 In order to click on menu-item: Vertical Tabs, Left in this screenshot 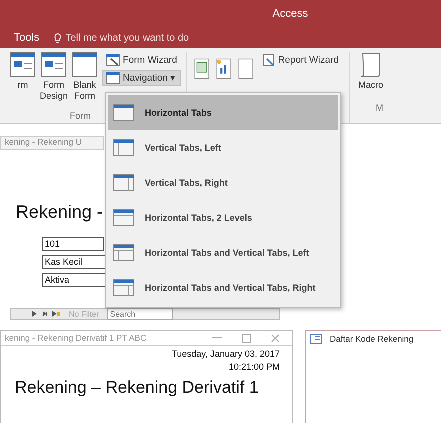, I will do `click(223, 147)`.